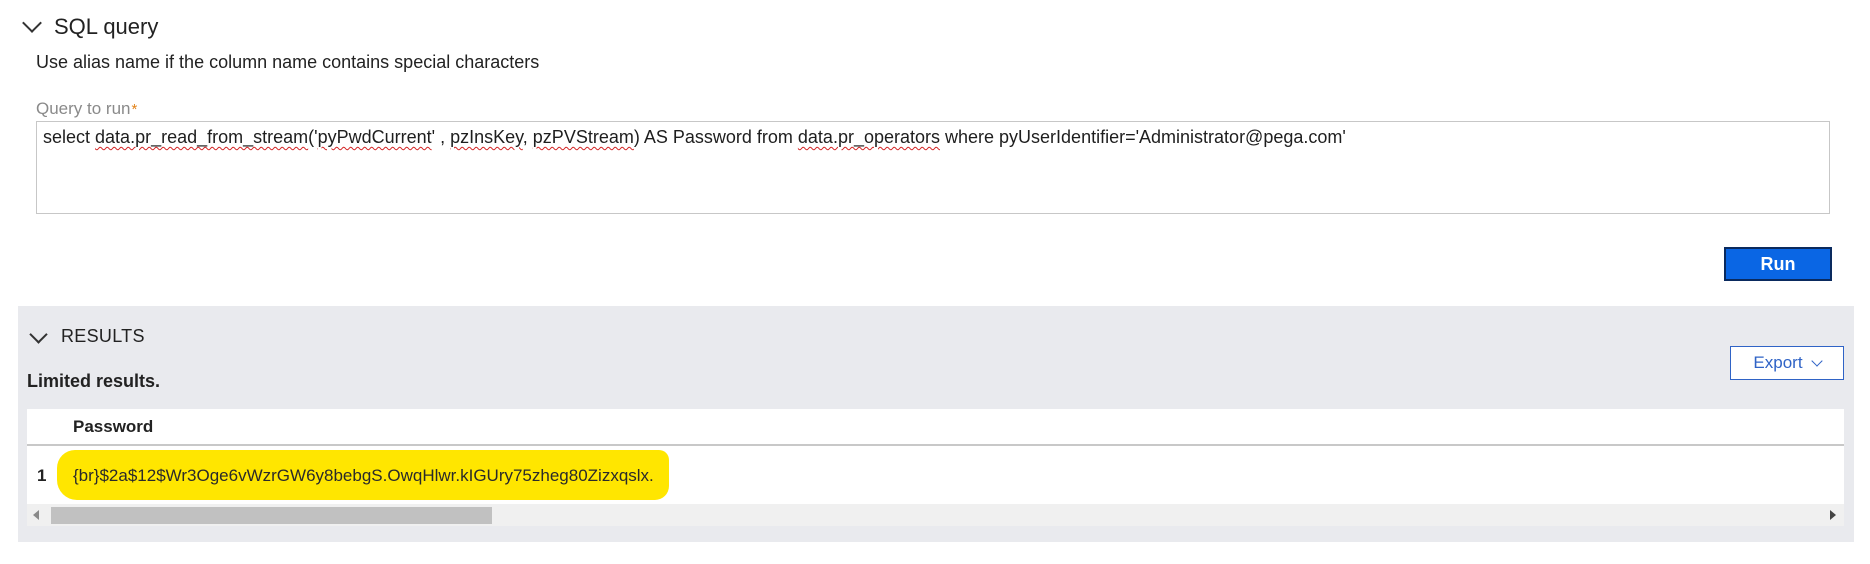  What do you see at coordinates (32, 23) in the screenshot?
I see `sql-section-collapse-chevron-icon` at bounding box center [32, 23].